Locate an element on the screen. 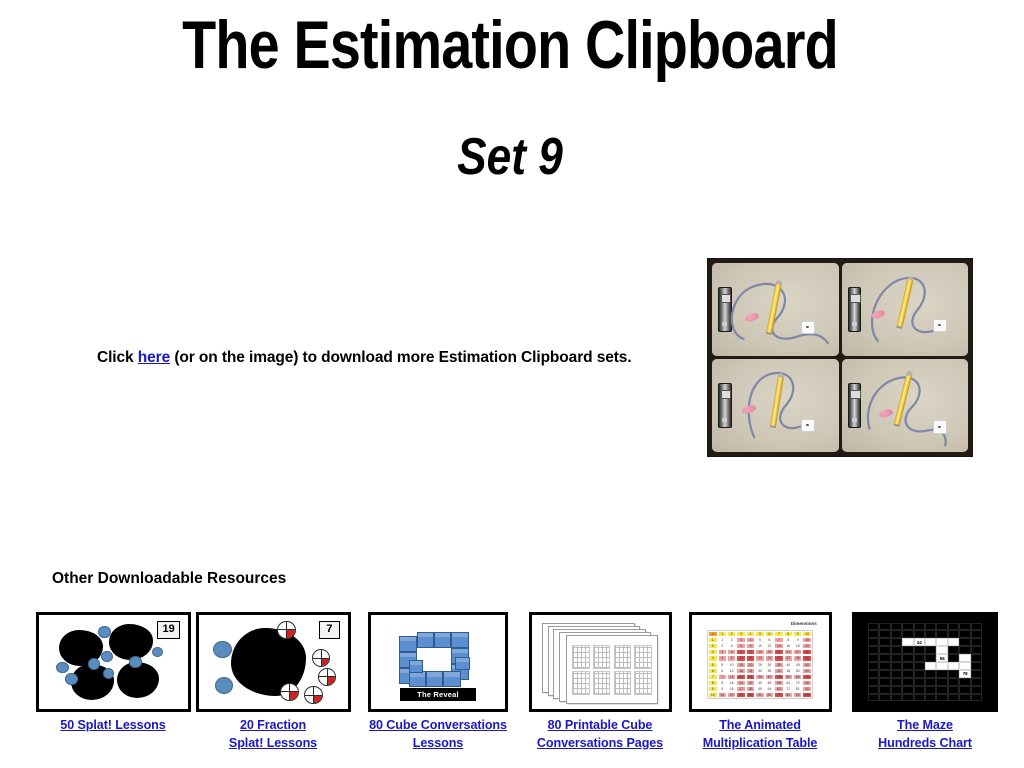 The height and width of the screenshot is (768, 1024). splat-thumbnail: 19 is located at coordinates (113, 662).